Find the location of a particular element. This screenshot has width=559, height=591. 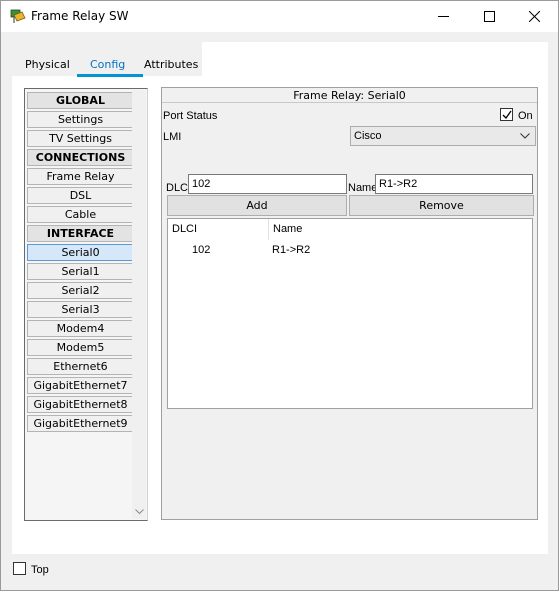

tab-physical: Physical is located at coordinates (47, 64).